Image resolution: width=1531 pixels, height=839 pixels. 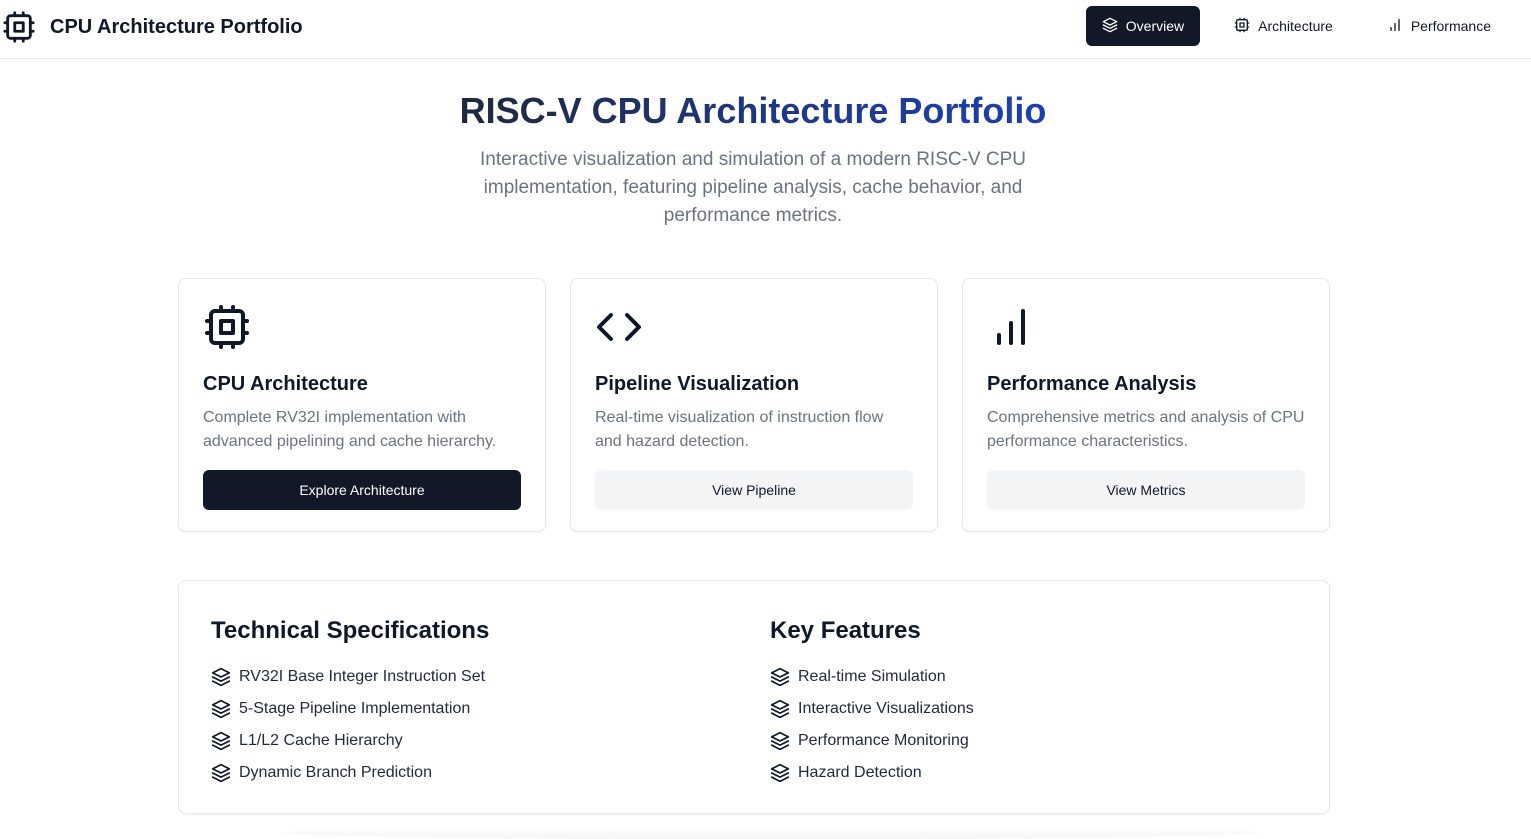 What do you see at coordinates (362, 490) in the screenshot?
I see `explore-architecture-button: Explore Architecture` at bounding box center [362, 490].